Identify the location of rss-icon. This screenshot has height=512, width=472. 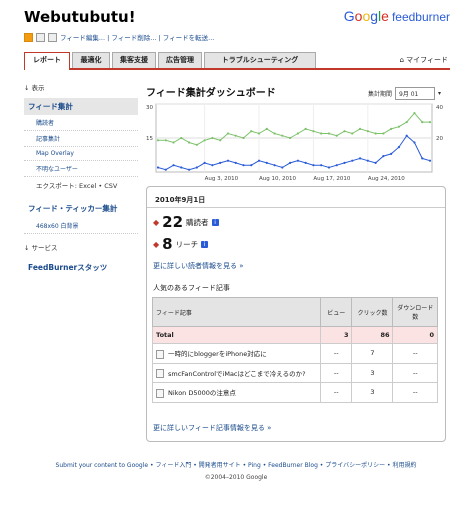
(28, 37).